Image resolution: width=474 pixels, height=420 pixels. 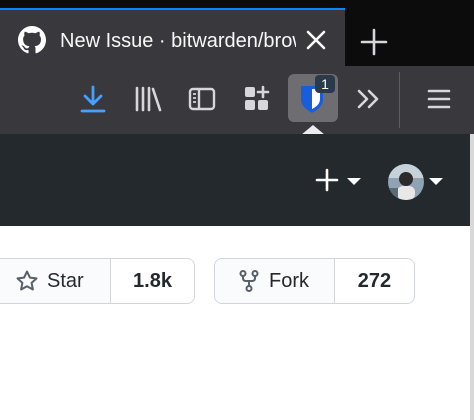 What do you see at coordinates (249, 281) in the screenshot?
I see `fork-icon` at bounding box center [249, 281].